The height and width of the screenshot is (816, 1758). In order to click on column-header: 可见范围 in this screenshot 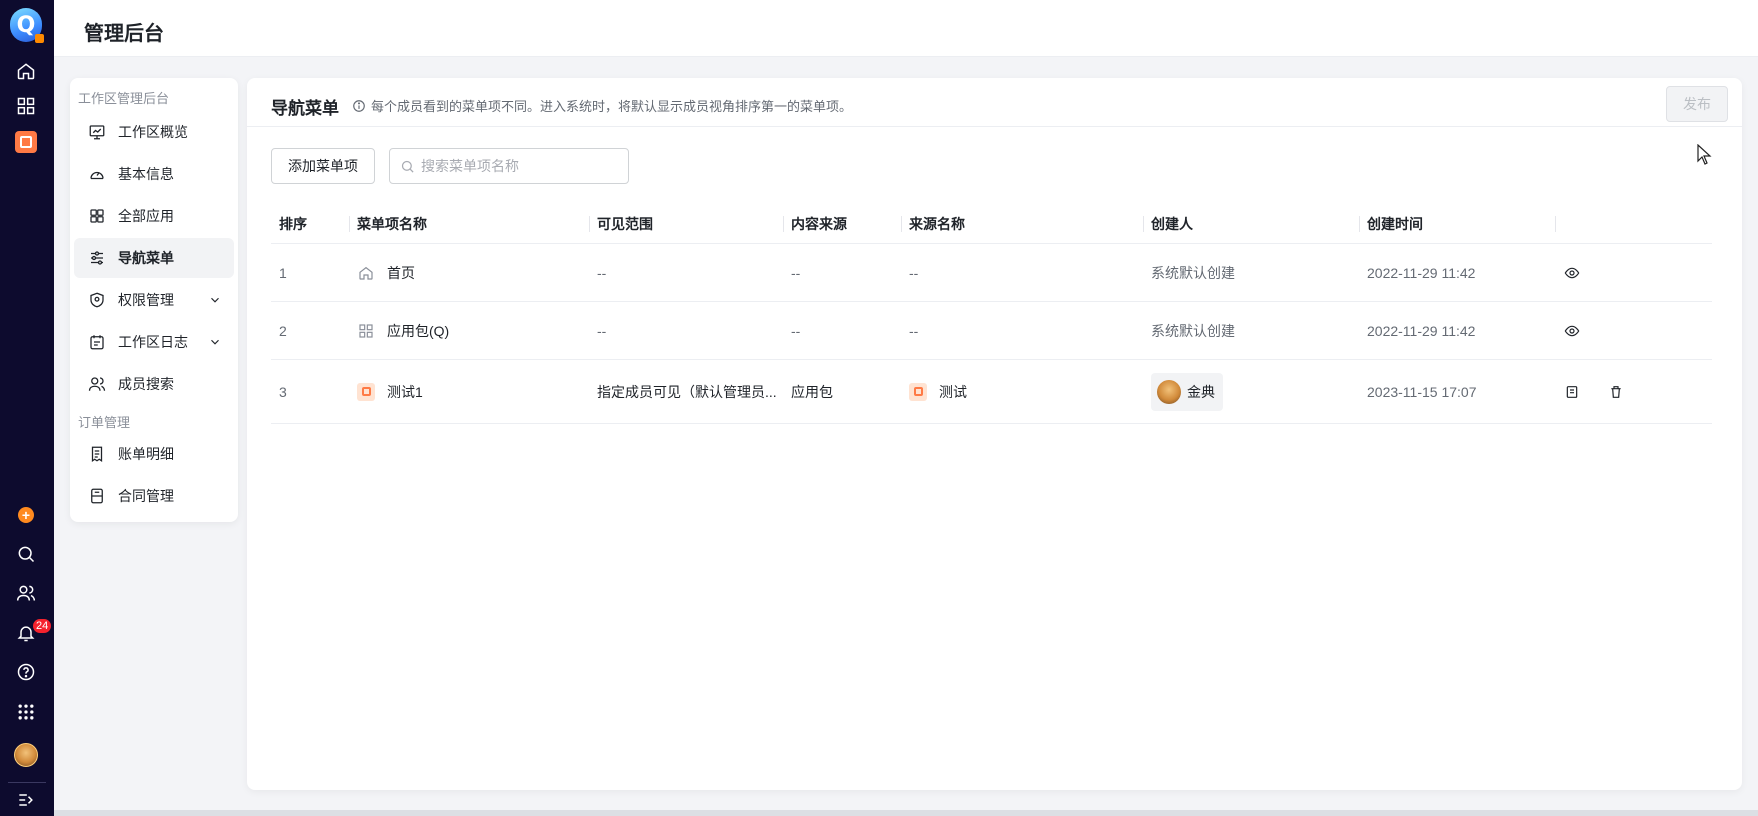, I will do `click(686, 224)`.